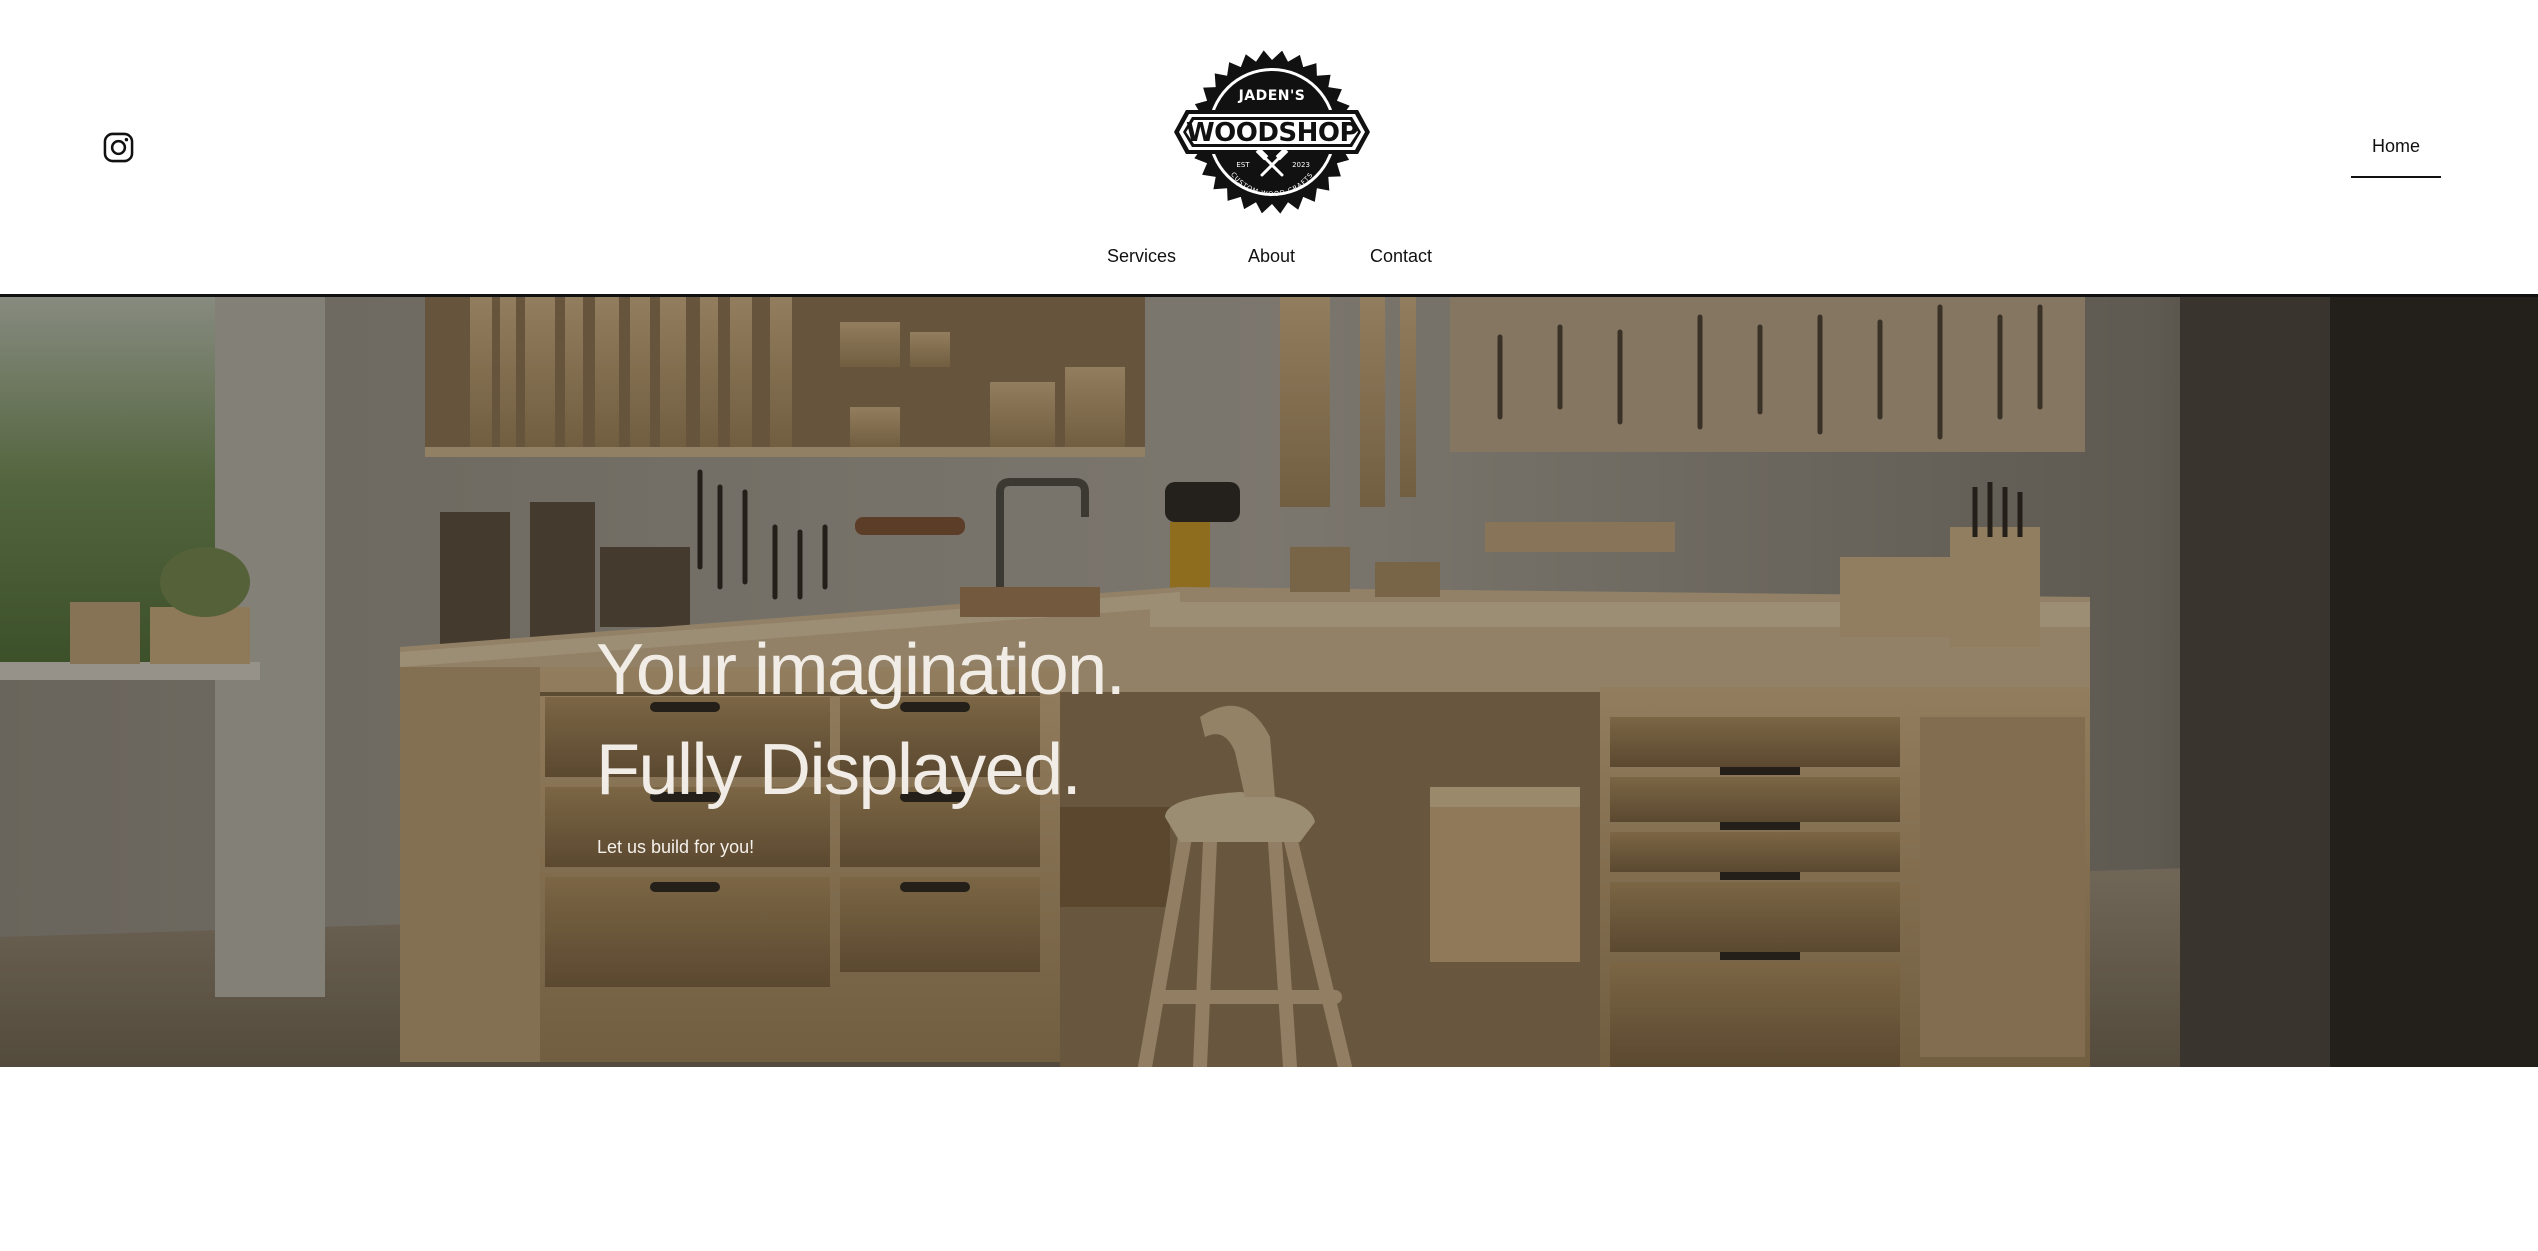 Image resolution: width=2538 pixels, height=1251 pixels. I want to click on hero-headline-line1: Your imagination., so click(861, 670).